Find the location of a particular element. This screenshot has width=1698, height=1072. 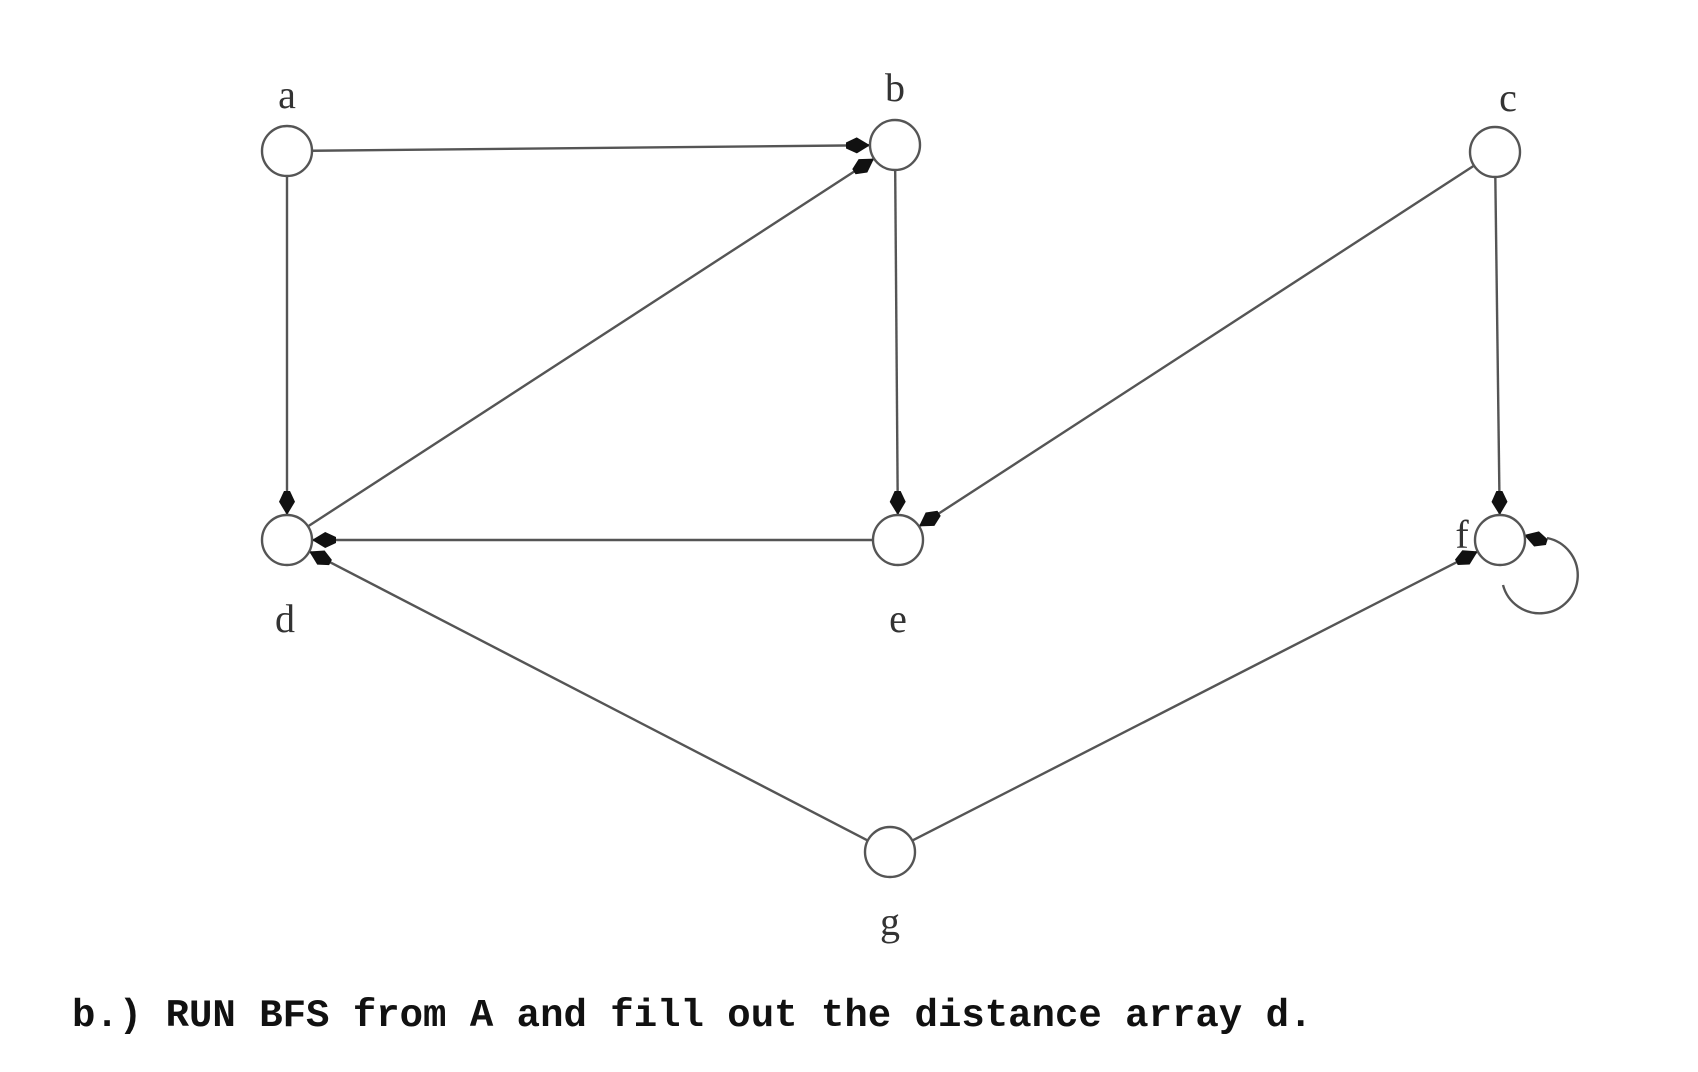

node-label-b: b is located at coordinates (895, 87).